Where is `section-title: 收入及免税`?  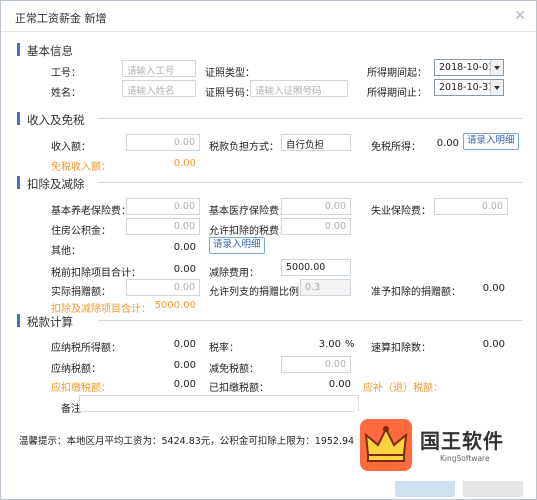 section-title: 收入及免税 is located at coordinates (56, 120).